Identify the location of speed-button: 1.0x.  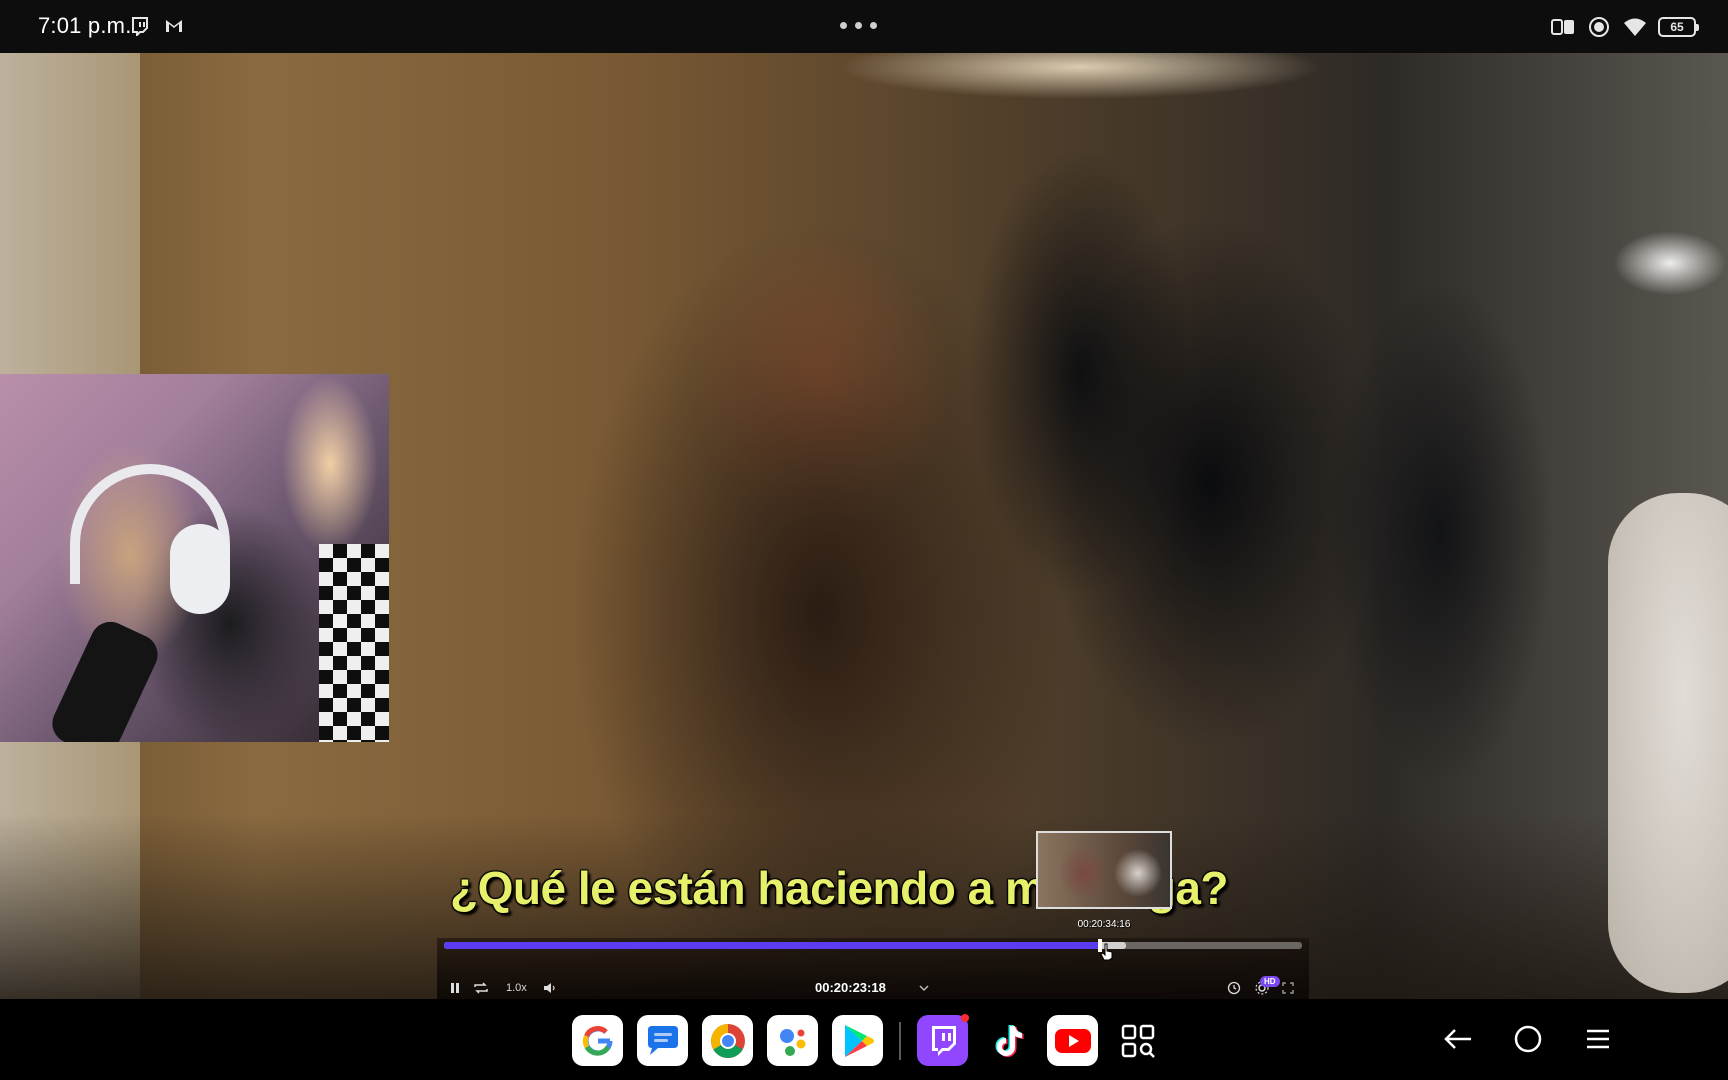
(516, 988).